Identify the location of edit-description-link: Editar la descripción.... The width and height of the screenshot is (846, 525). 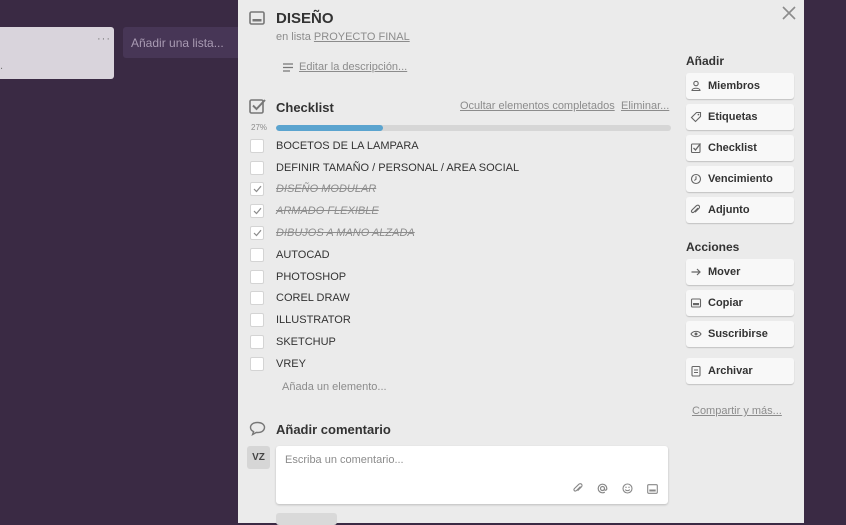
(345, 67).